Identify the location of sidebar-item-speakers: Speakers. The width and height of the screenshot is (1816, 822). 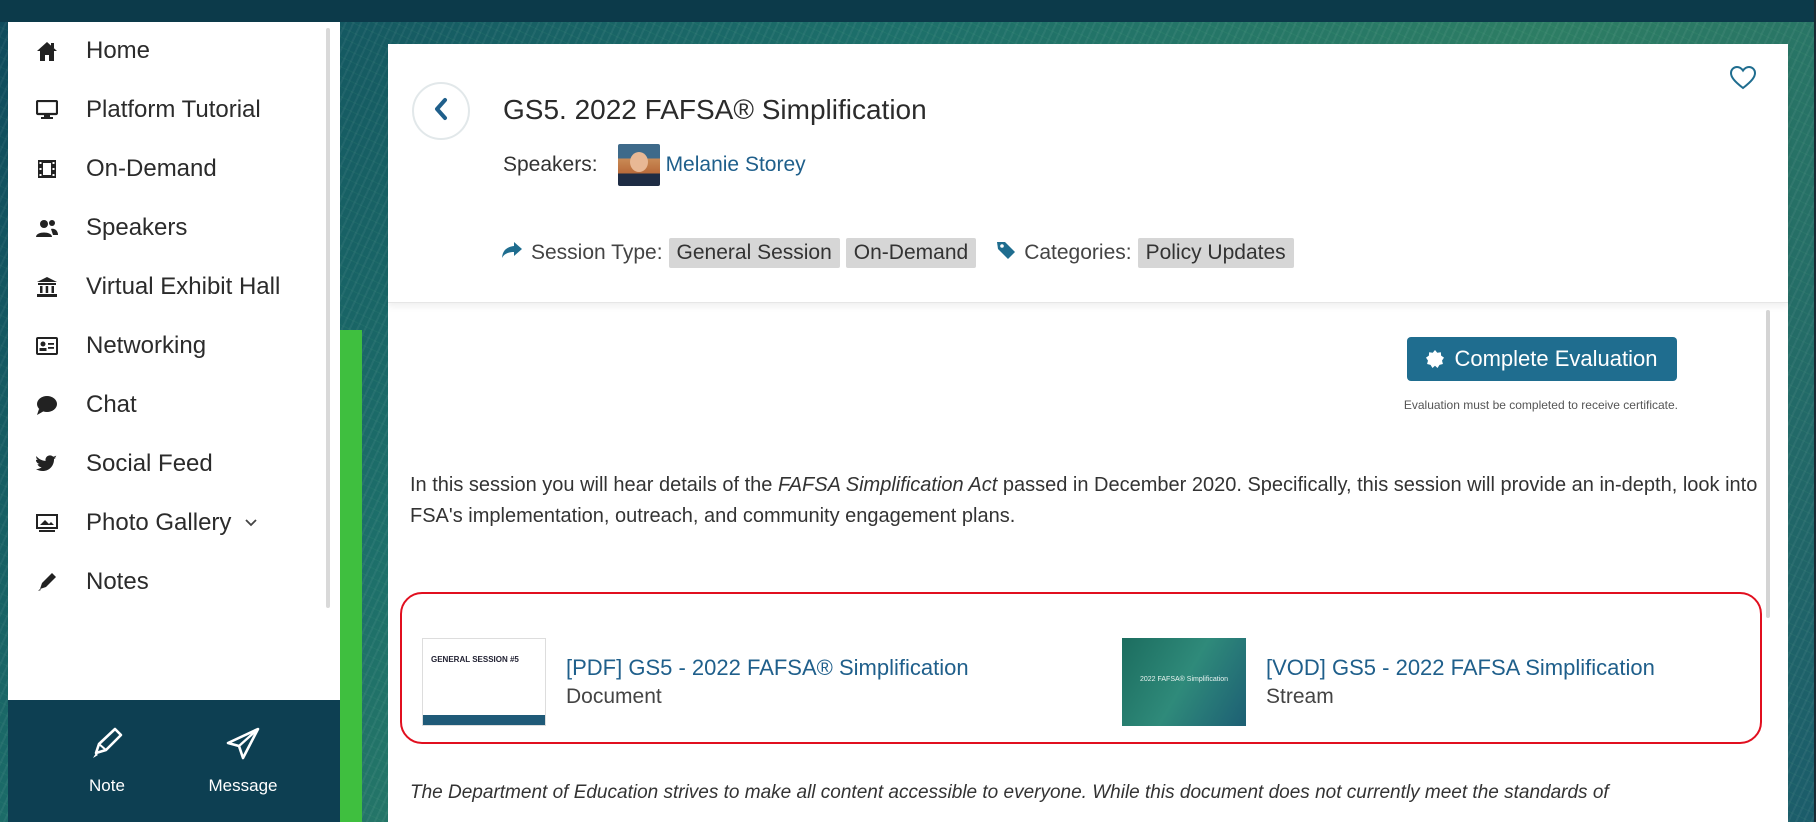
(168, 228).